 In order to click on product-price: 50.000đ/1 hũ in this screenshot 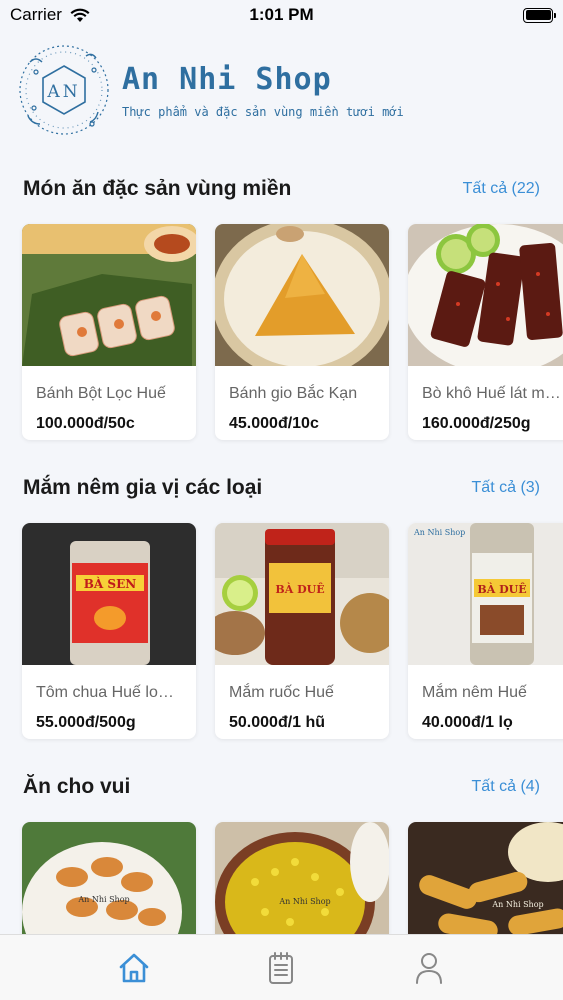, I will do `click(277, 722)`.